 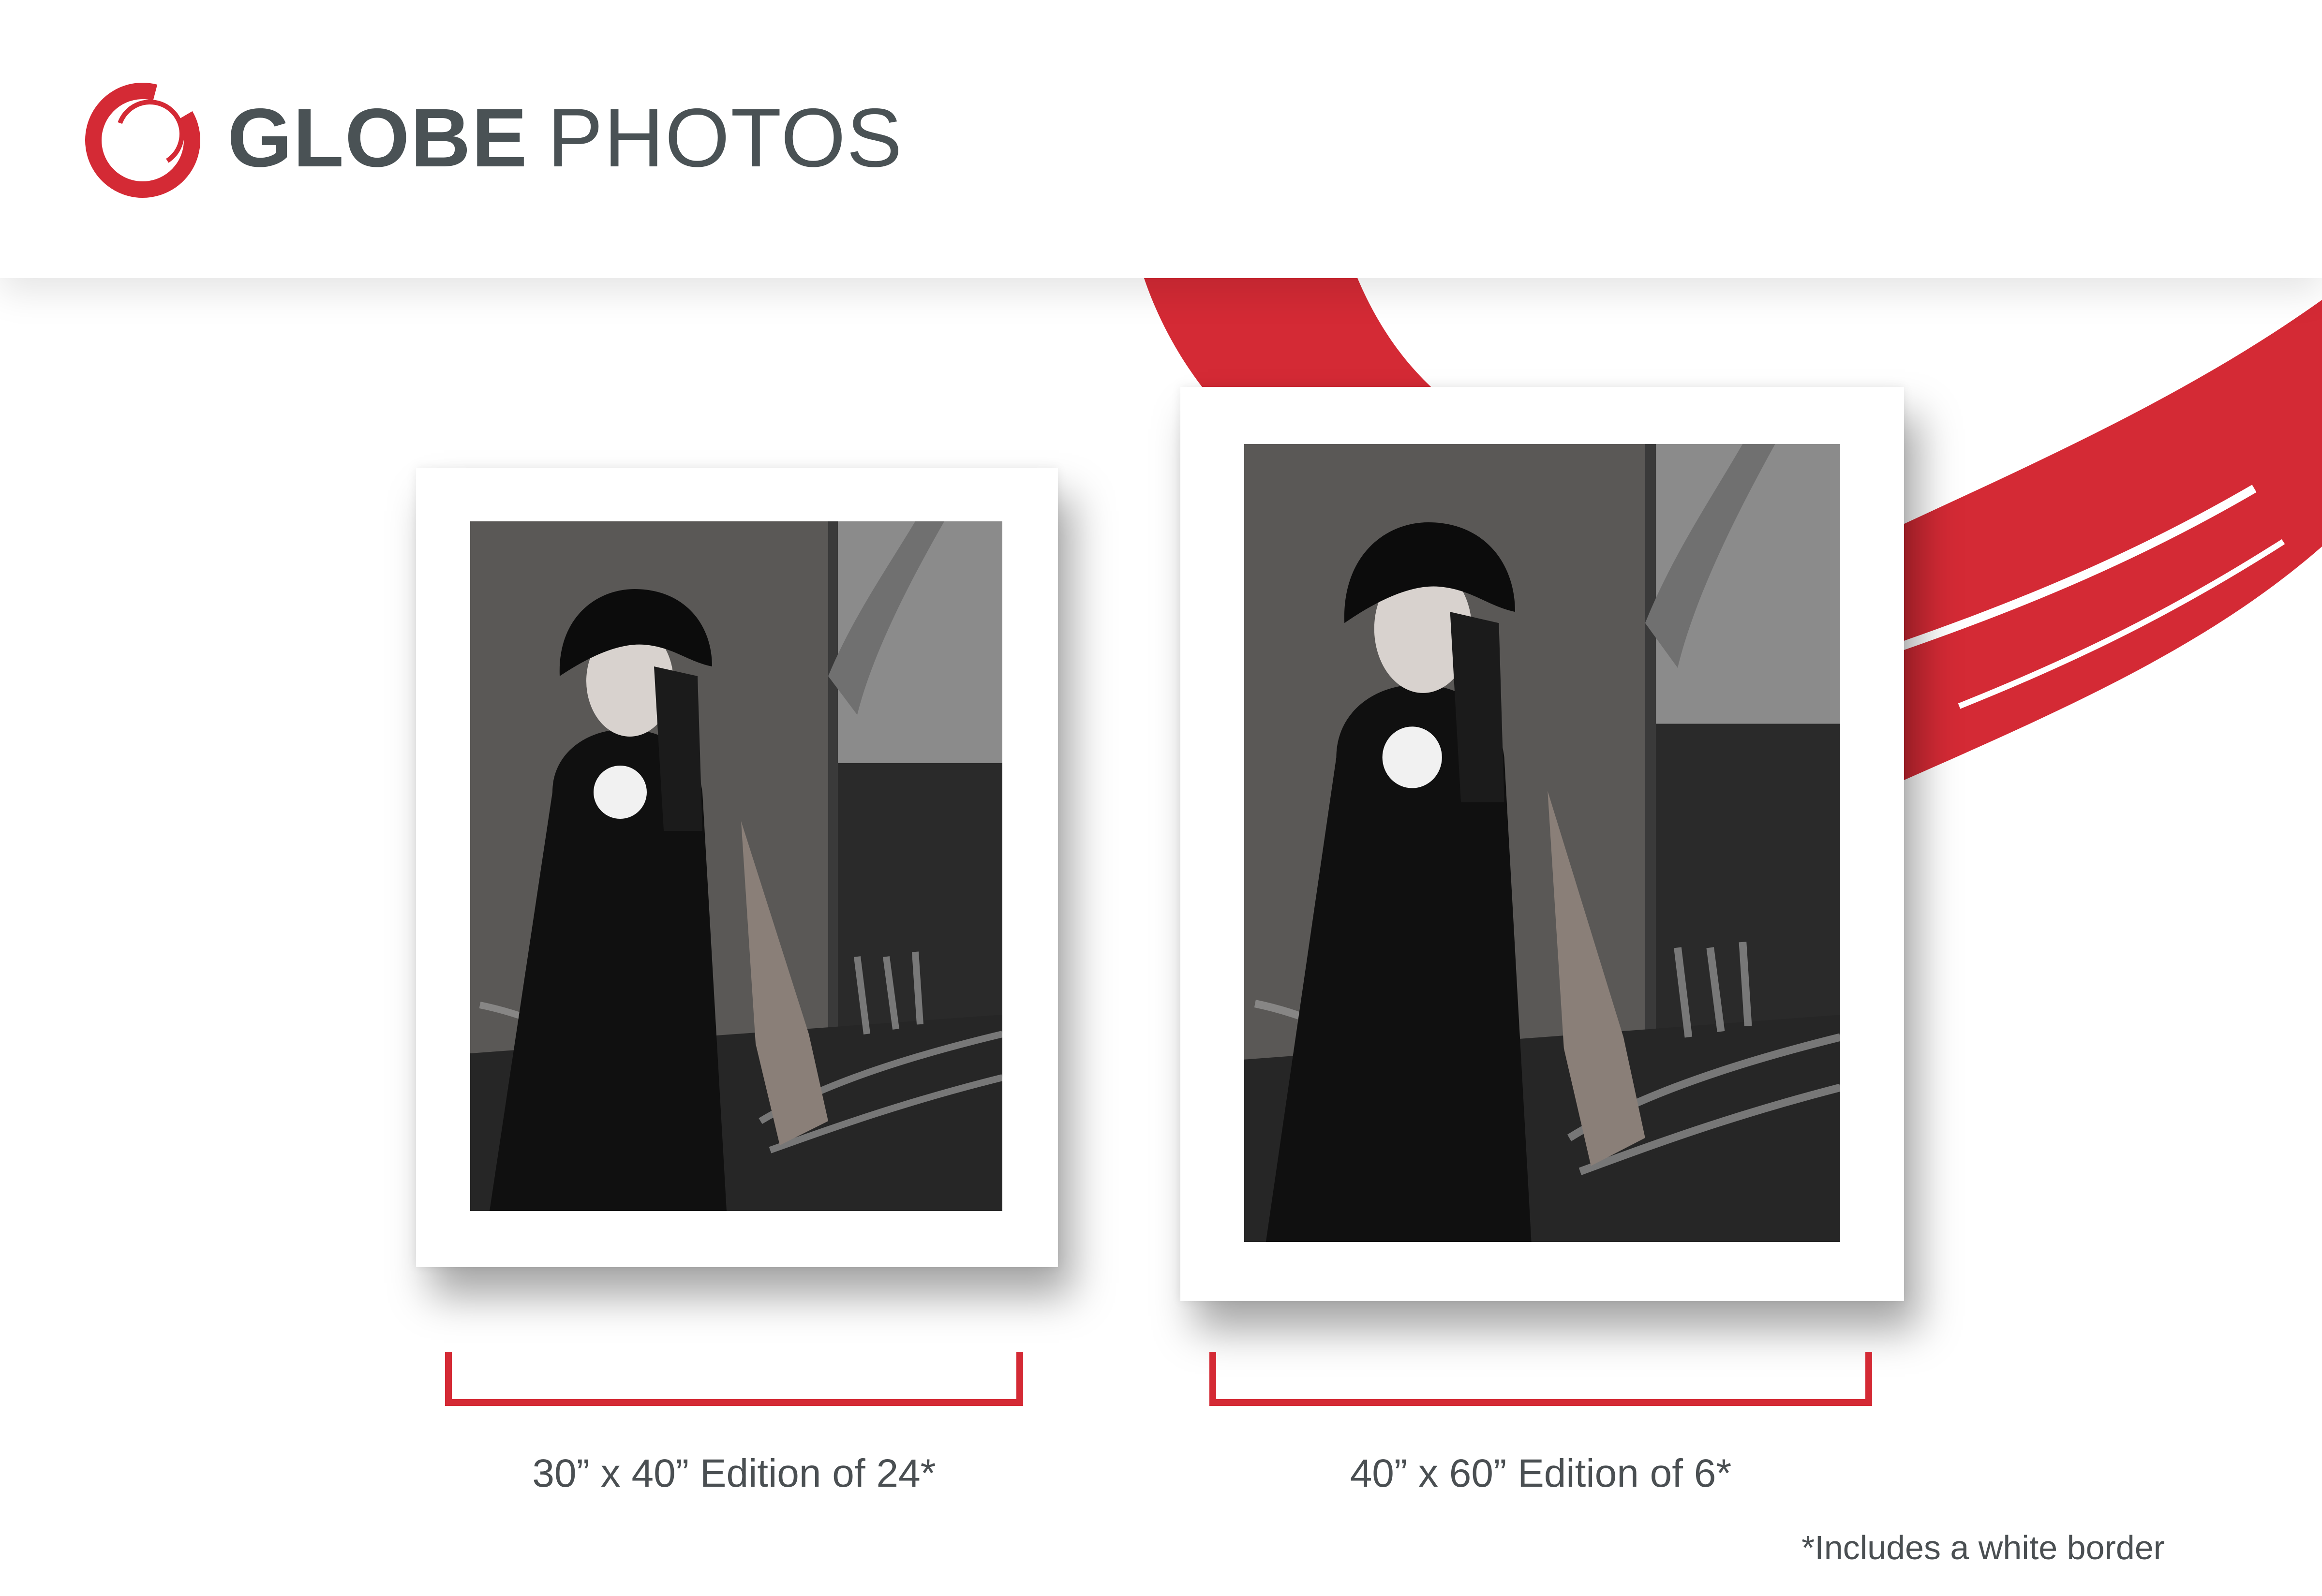 What do you see at coordinates (734, 1379) in the screenshot?
I see `size-bracket-small` at bounding box center [734, 1379].